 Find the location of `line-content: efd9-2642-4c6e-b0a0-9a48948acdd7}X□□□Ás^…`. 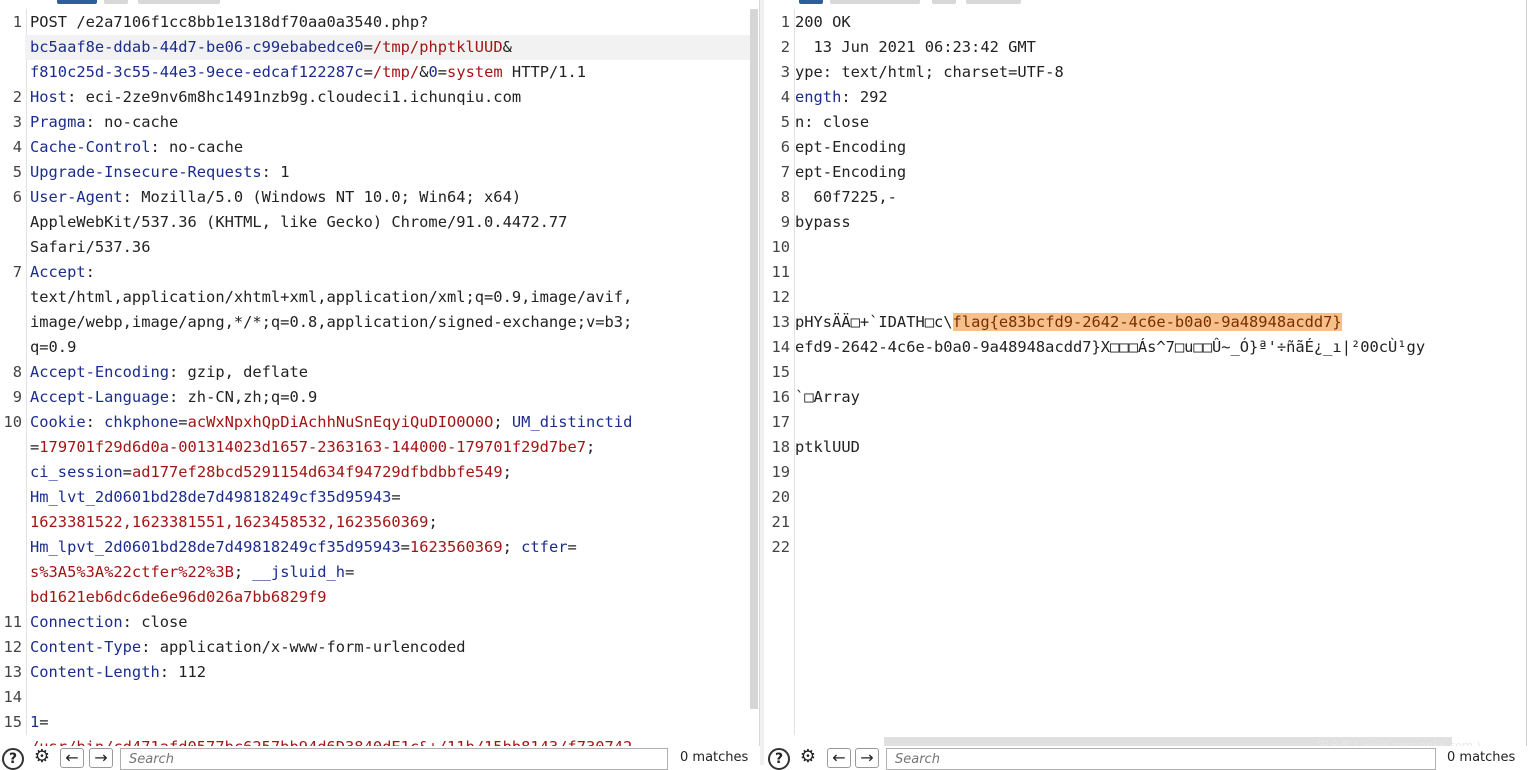

line-content: efd9-2642-4c6e-b0a0-9a48948acdd7}X□□□Ás^… is located at coordinates (1110, 347).